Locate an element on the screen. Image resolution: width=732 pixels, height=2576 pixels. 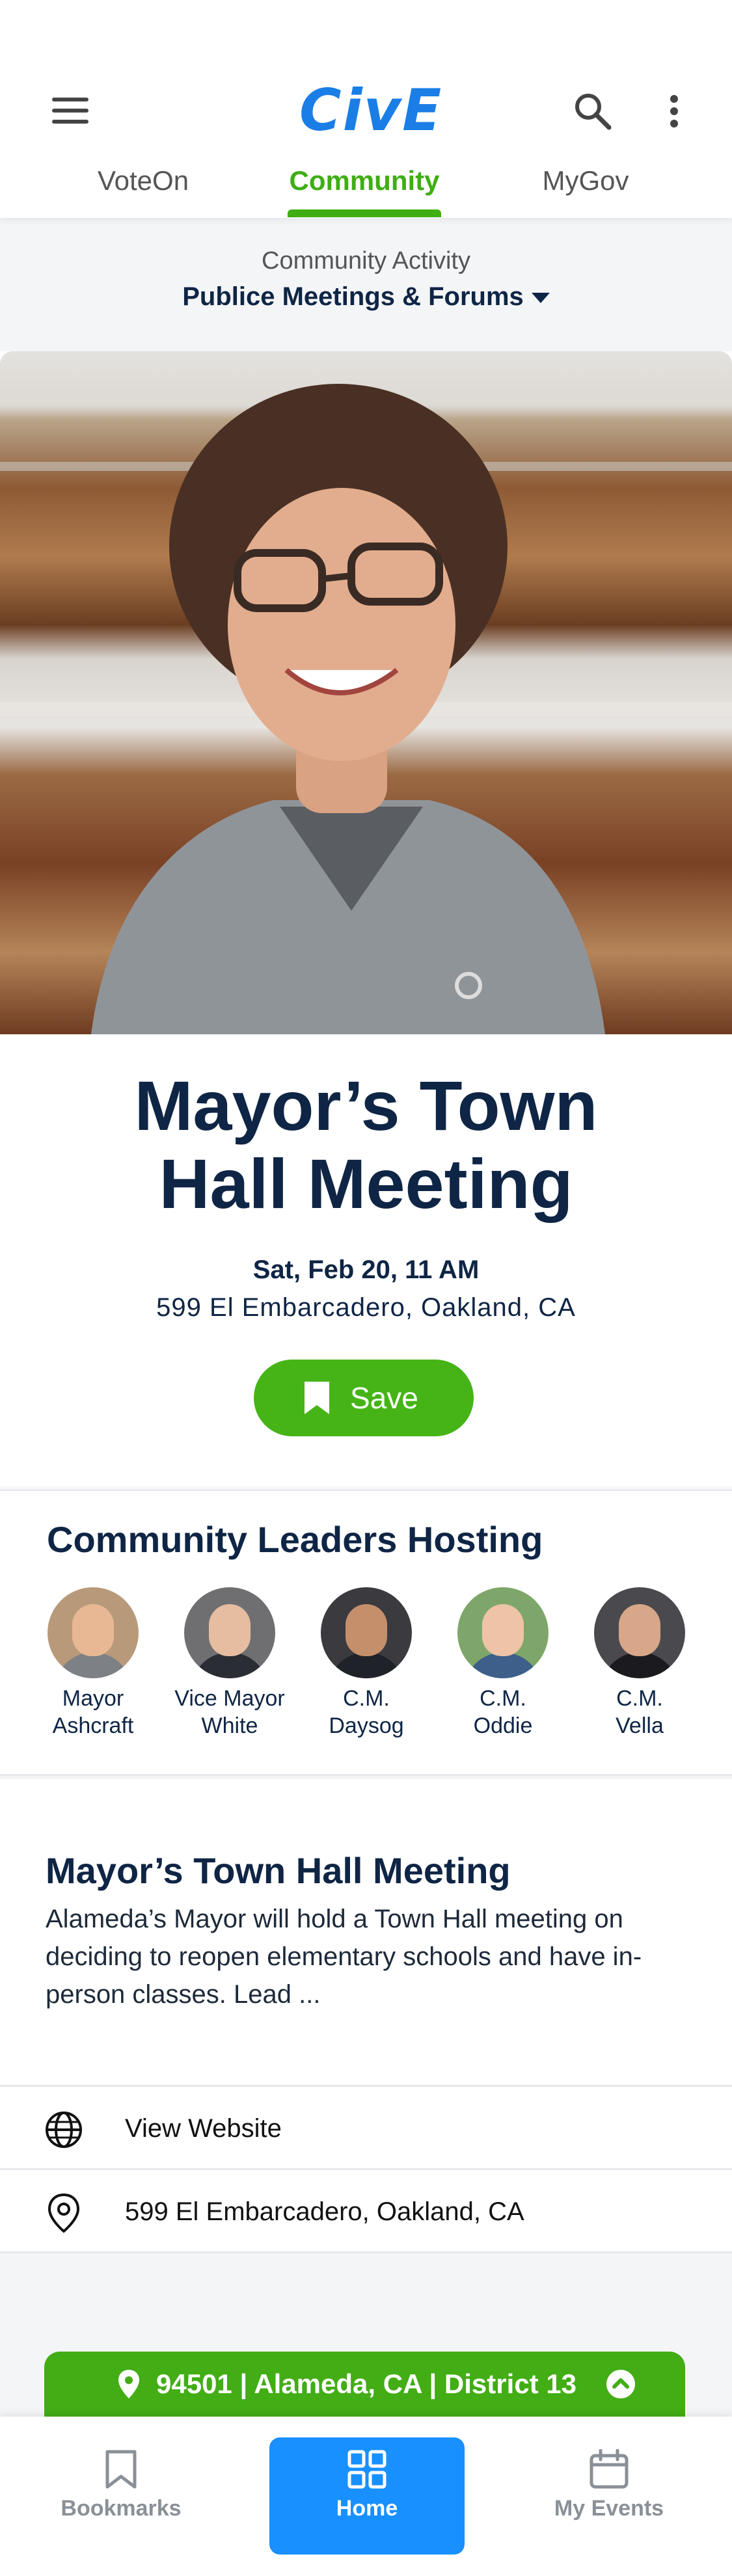
leader-daysog: C.M. Daysog is located at coordinates (366, 1663).